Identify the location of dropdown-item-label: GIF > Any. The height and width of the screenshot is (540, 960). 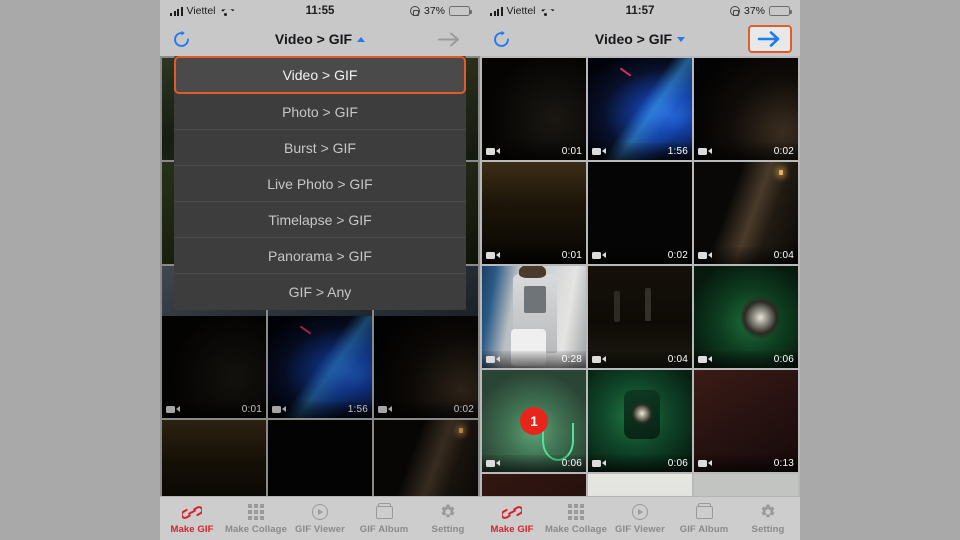
(320, 292).